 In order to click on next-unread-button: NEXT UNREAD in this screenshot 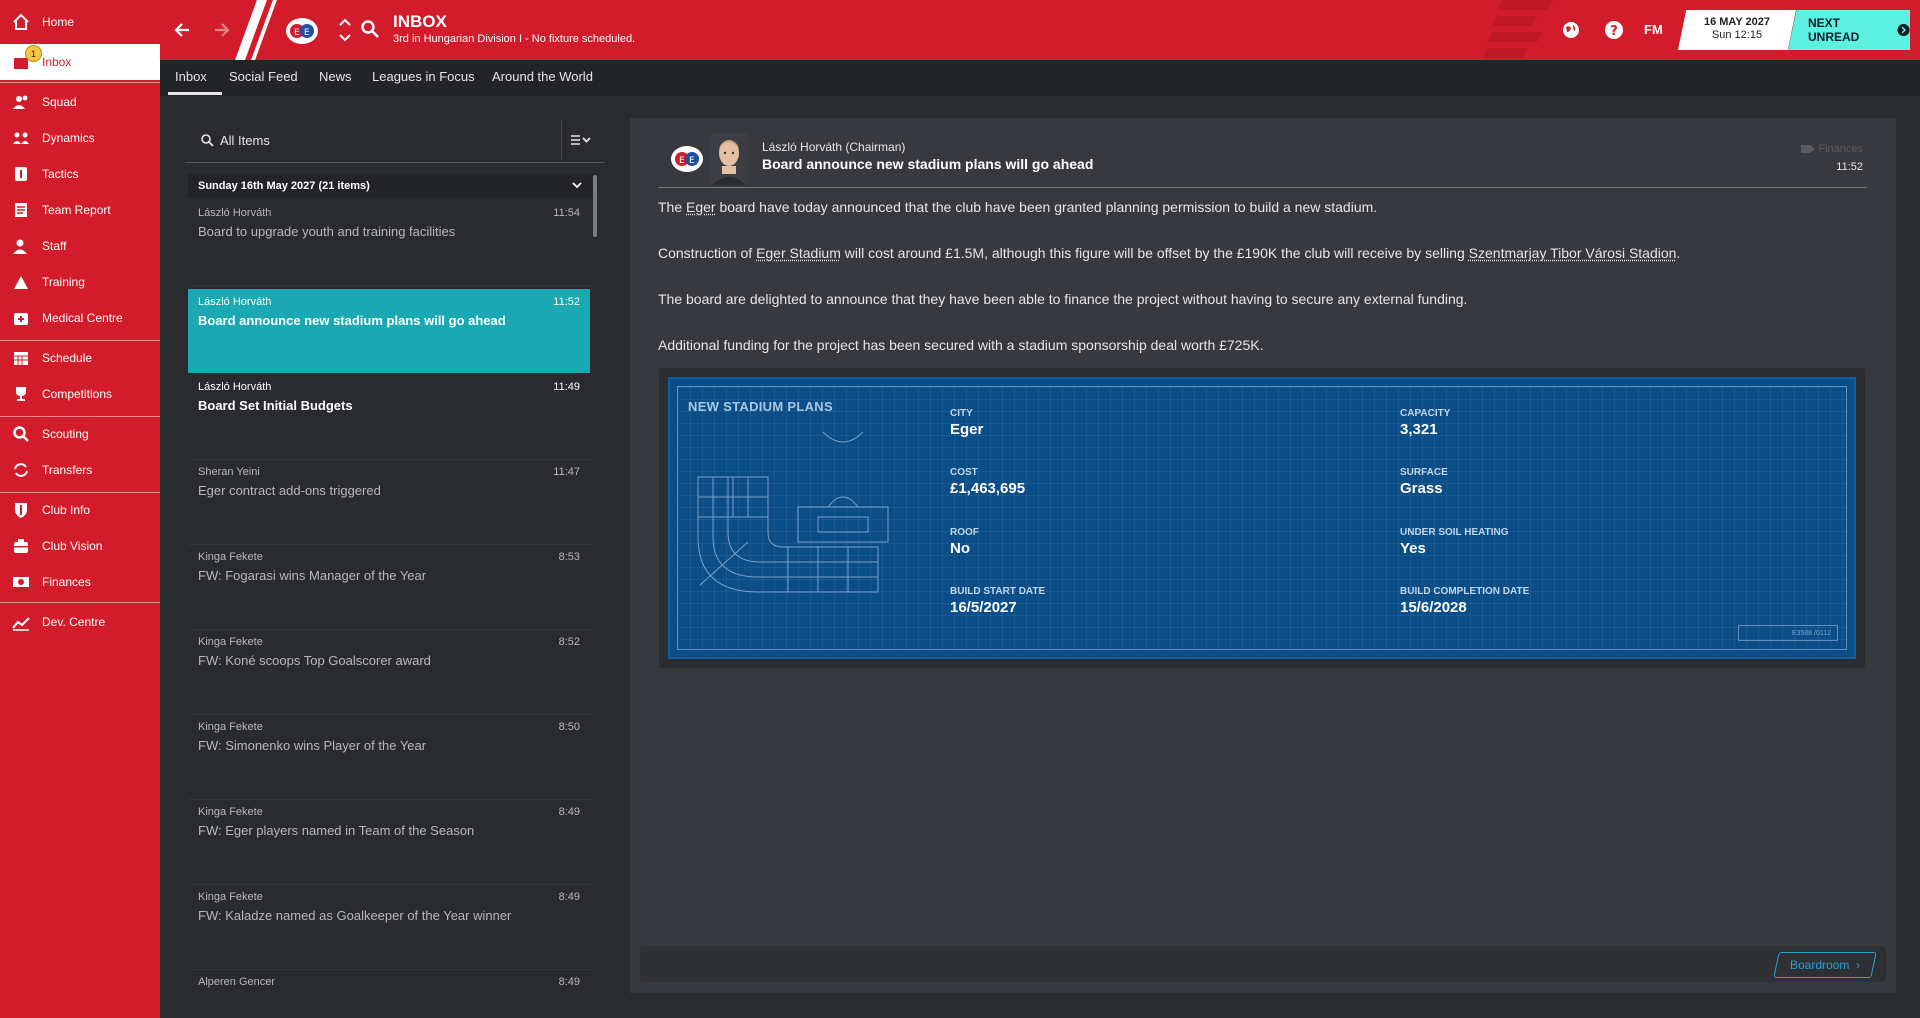, I will do `click(1849, 30)`.